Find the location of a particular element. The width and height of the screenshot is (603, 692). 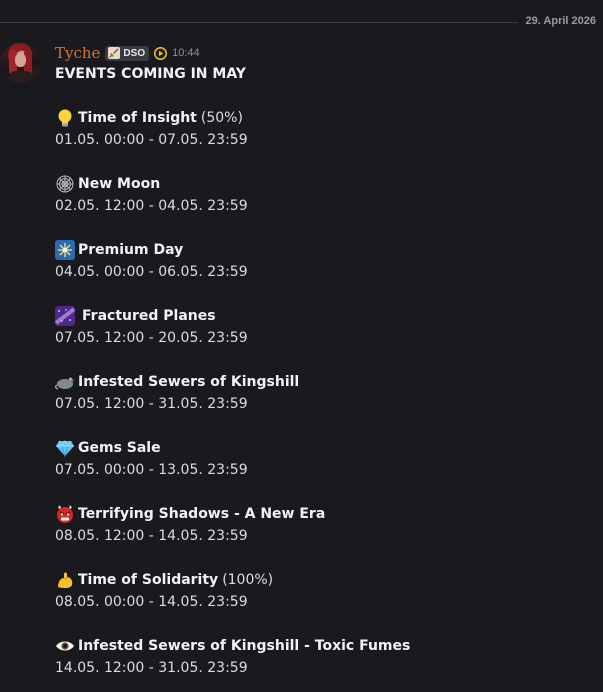

lightbulb-emoji is located at coordinates (65, 118).